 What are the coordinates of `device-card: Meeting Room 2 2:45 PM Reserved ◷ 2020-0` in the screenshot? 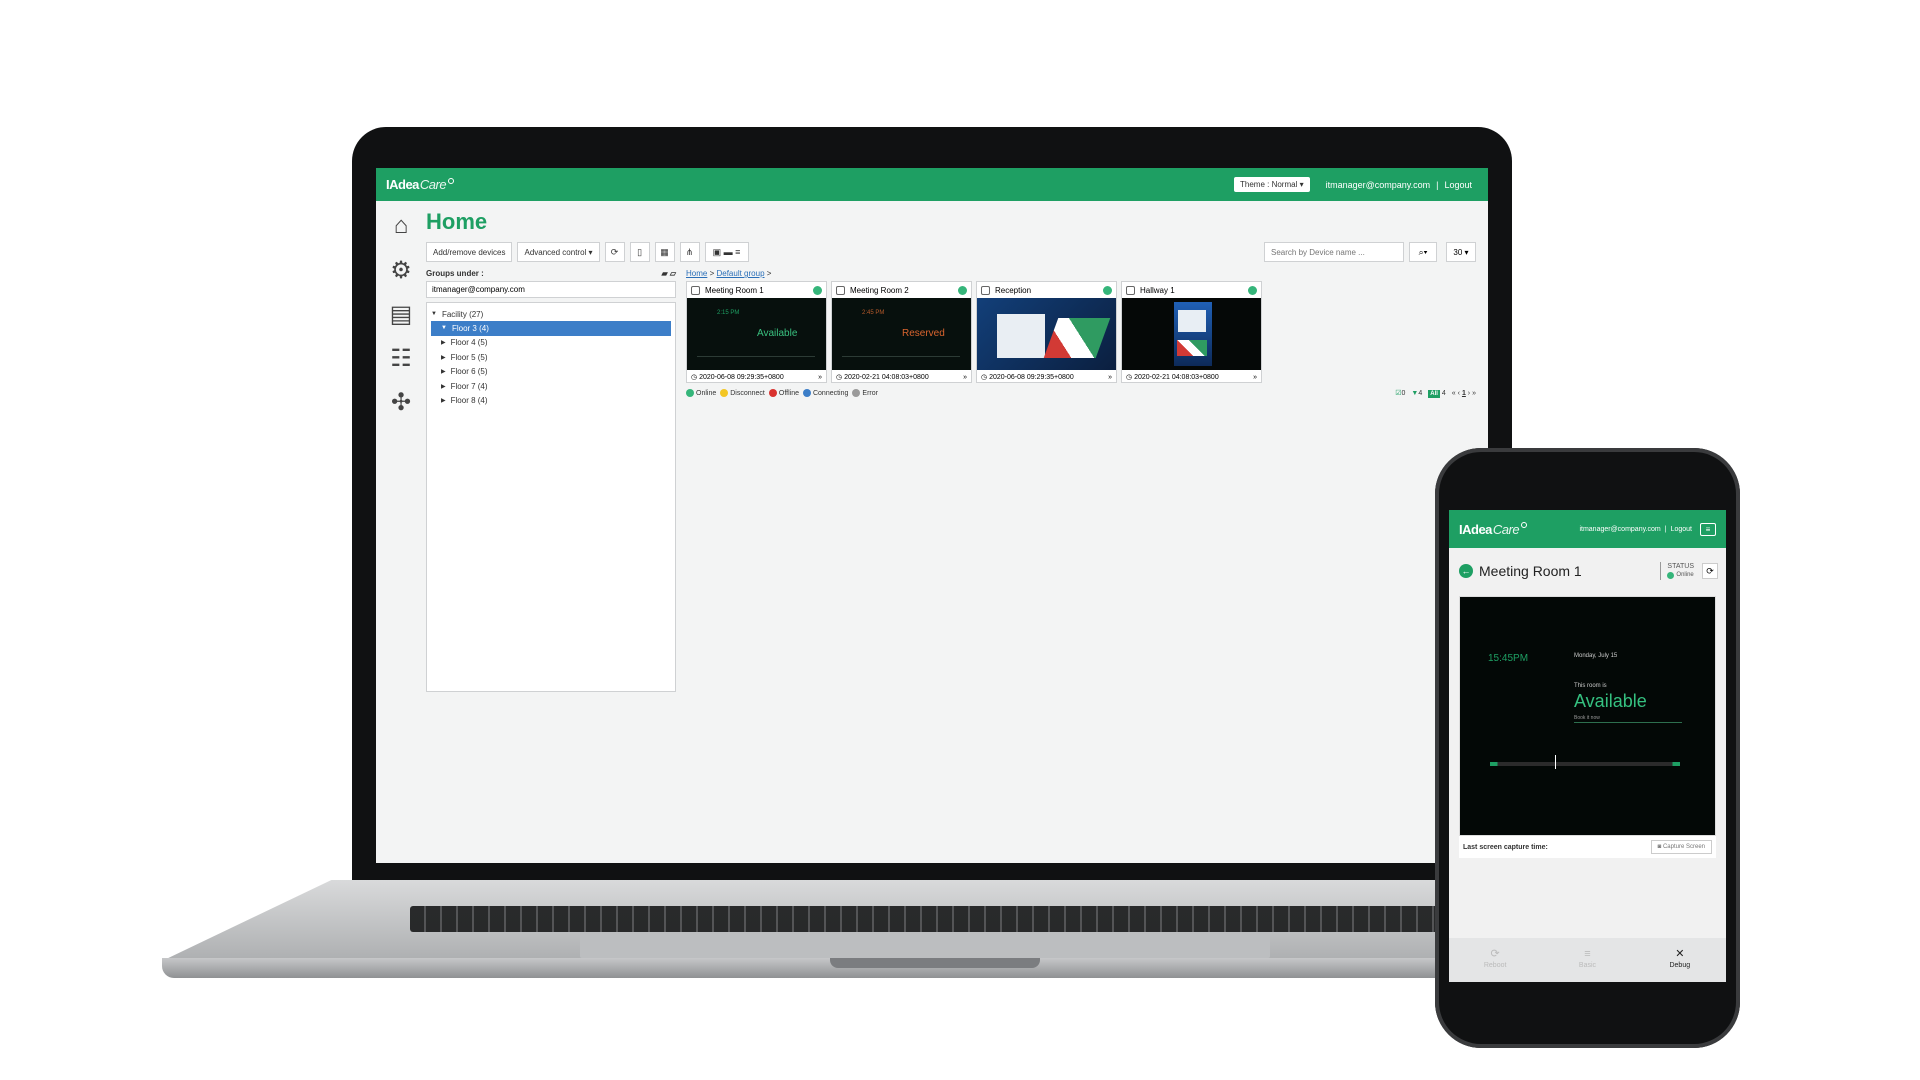 It's located at (901, 332).